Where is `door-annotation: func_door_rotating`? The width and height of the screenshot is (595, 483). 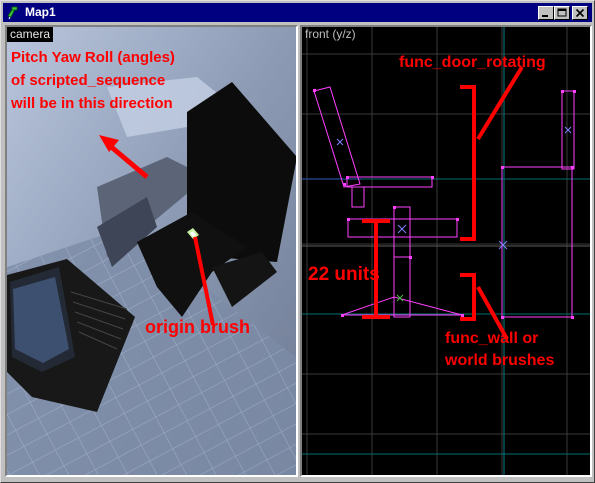 door-annotation: func_door_rotating is located at coordinates (472, 62).